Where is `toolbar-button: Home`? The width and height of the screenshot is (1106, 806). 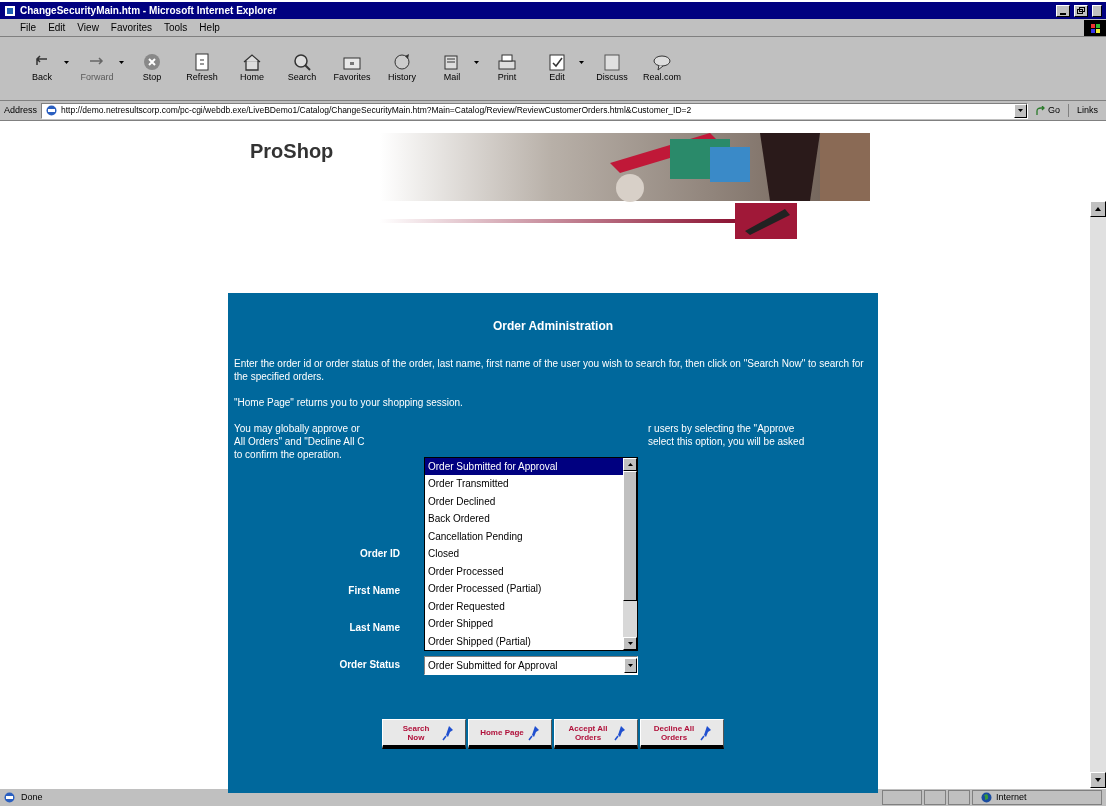 toolbar-button: Home is located at coordinates (252, 68).